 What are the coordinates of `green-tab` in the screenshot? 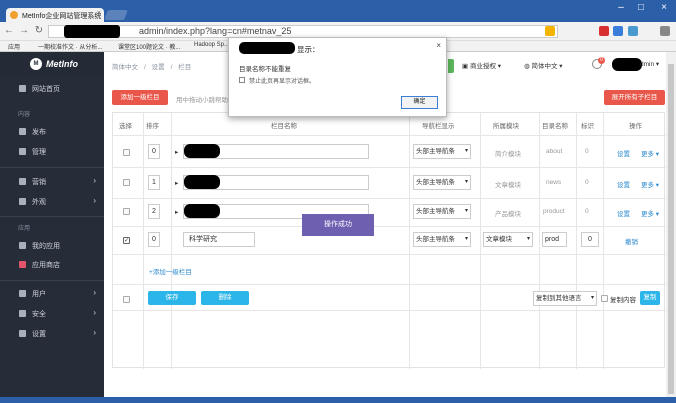 It's located at (451, 66).